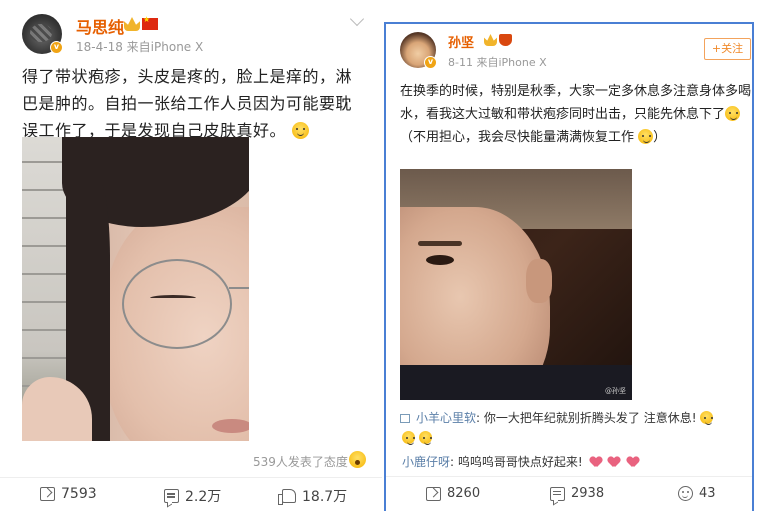  What do you see at coordinates (707, 493) in the screenshot?
I see `like-count: 43` at bounding box center [707, 493].